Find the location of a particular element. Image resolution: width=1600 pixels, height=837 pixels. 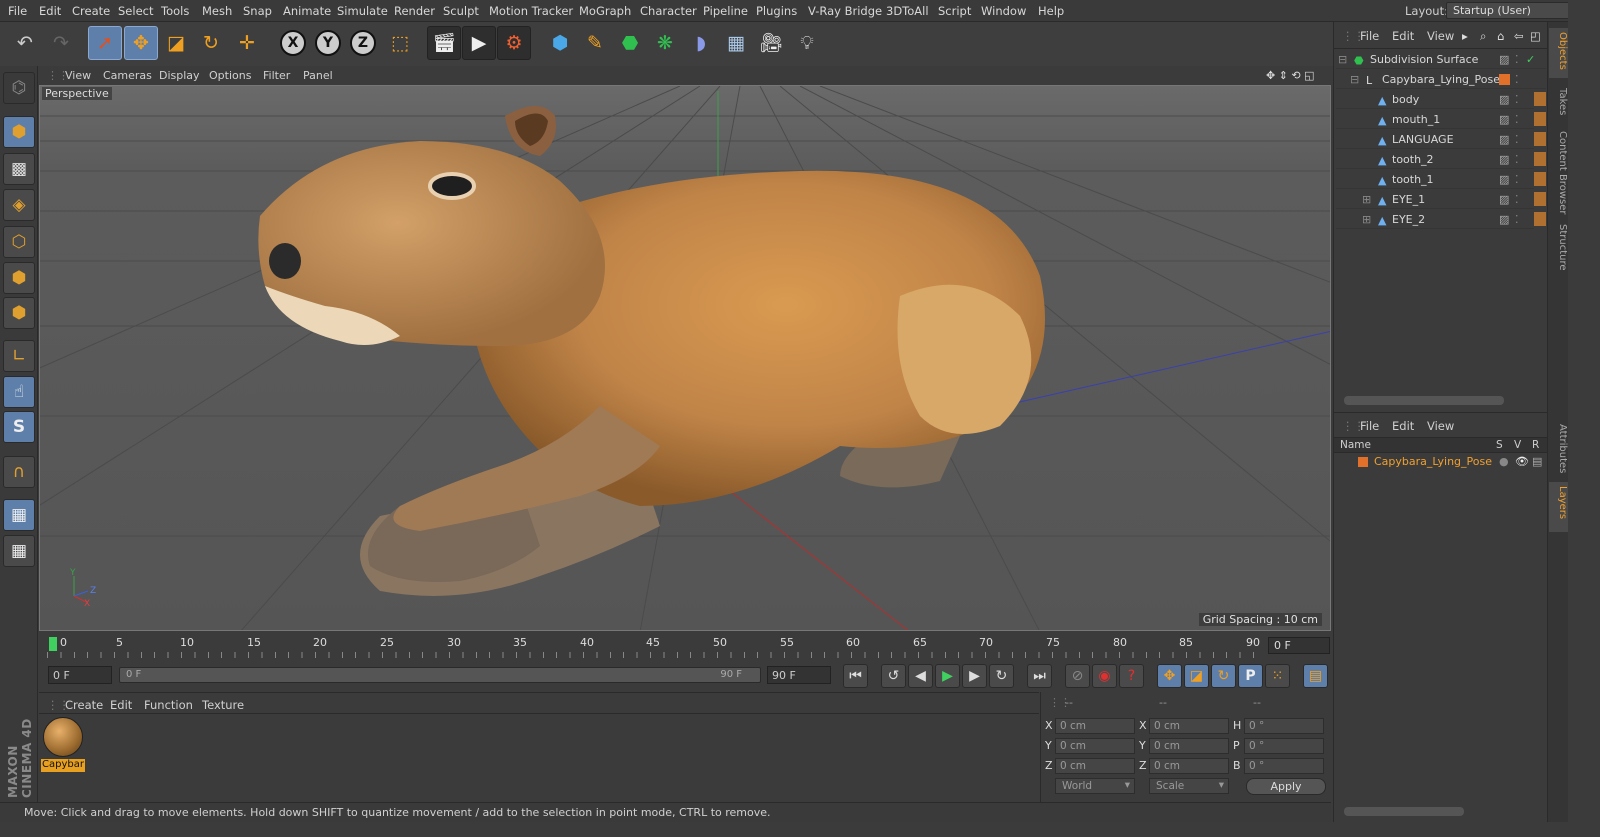

spline-pen-button: ✎ is located at coordinates (595, 43).